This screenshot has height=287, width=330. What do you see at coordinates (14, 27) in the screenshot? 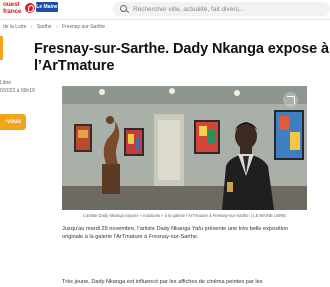
I see `breadcrumb-item: de la Loire` at bounding box center [14, 27].